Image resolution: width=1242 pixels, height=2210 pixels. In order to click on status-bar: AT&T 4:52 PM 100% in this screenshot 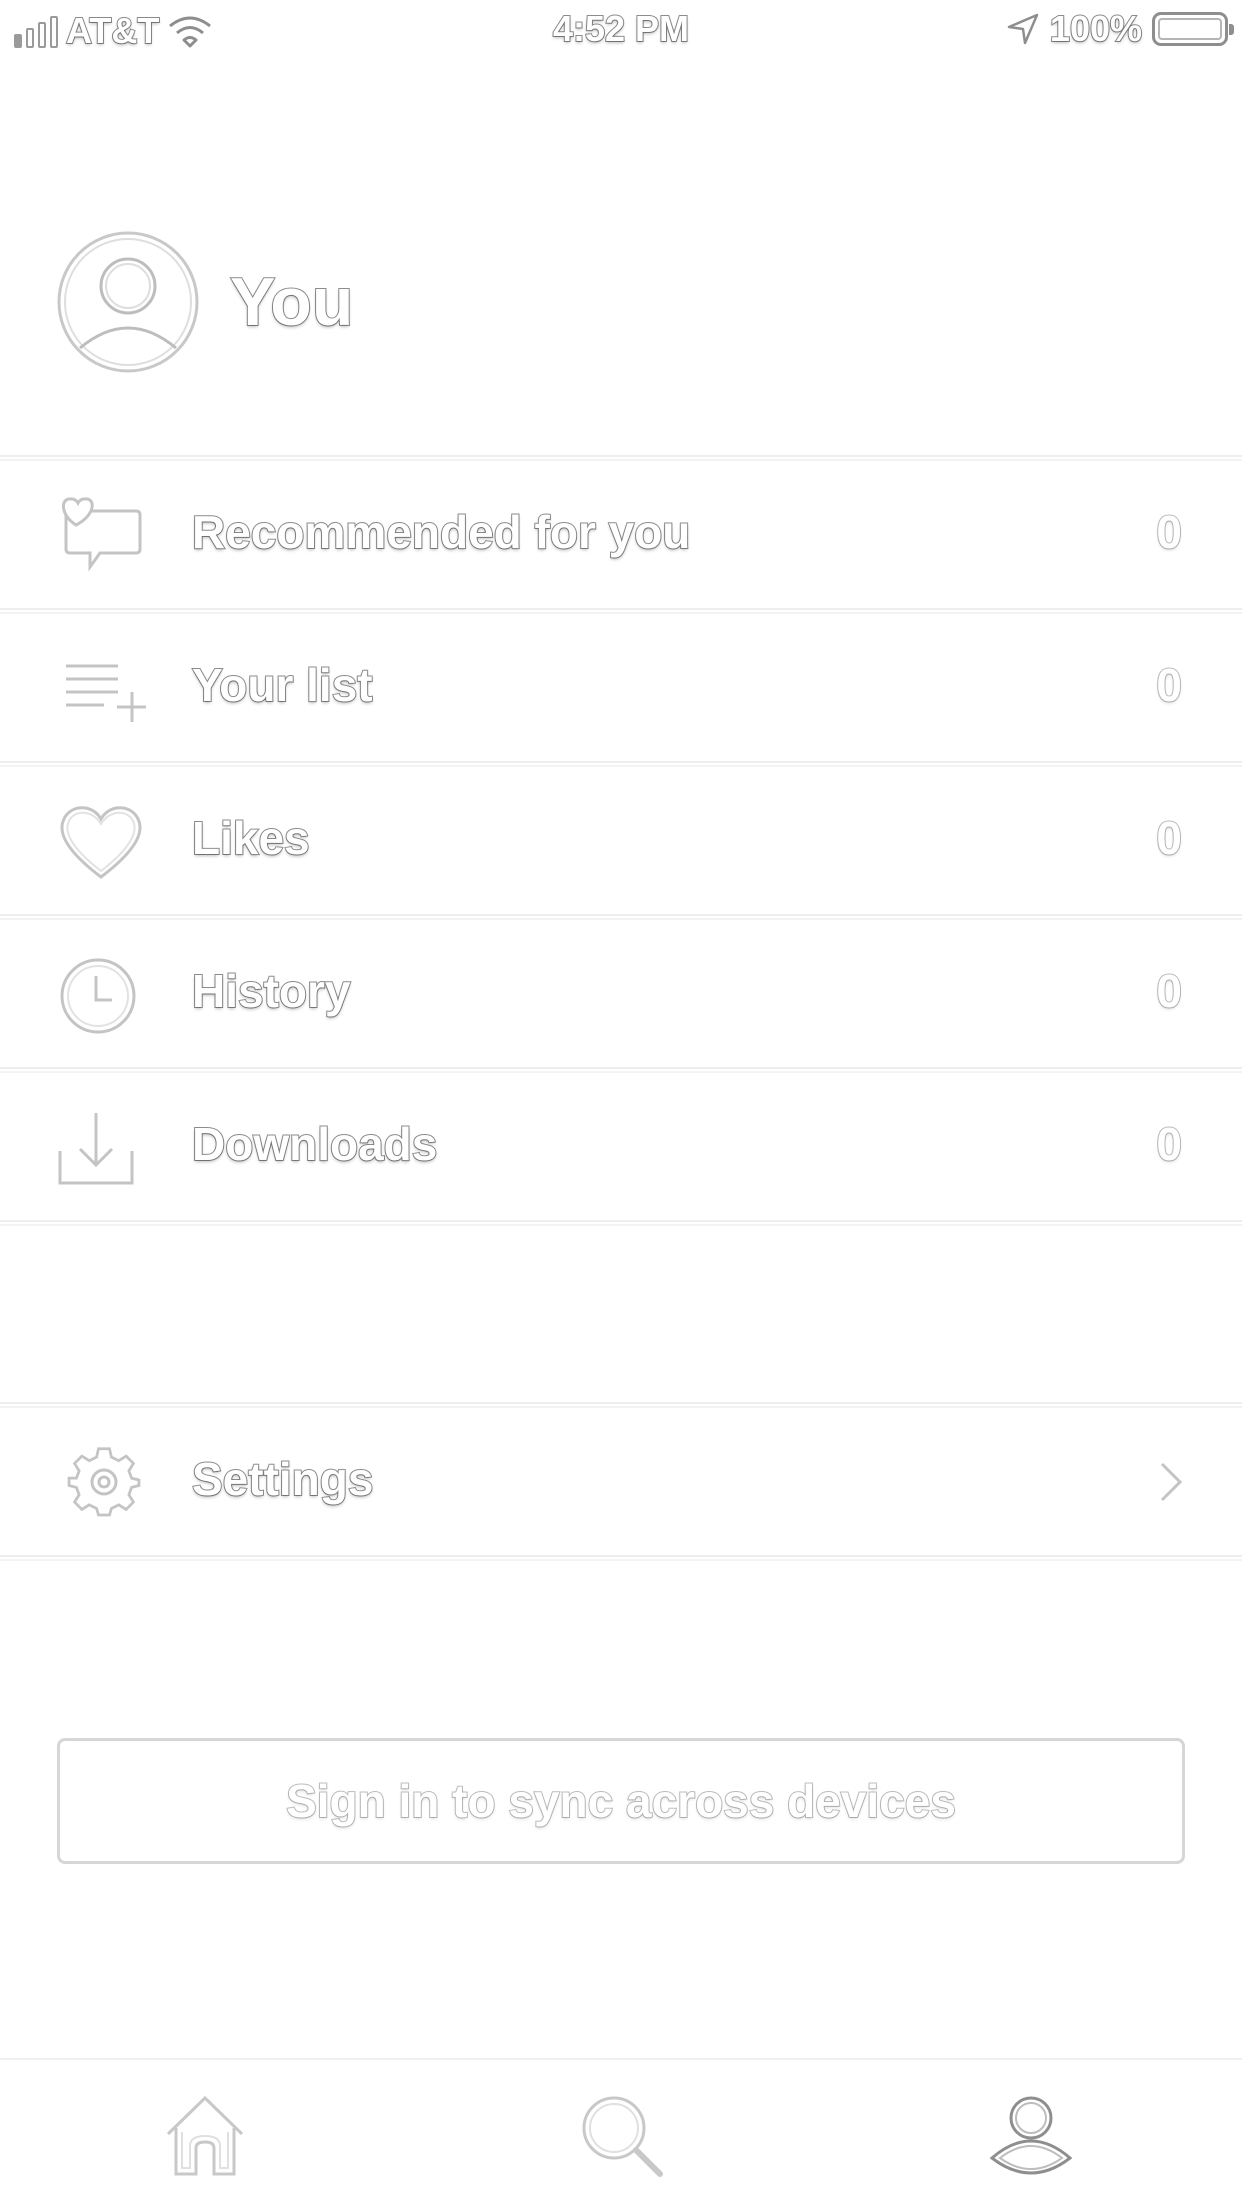, I will do `click(621, 31)`.